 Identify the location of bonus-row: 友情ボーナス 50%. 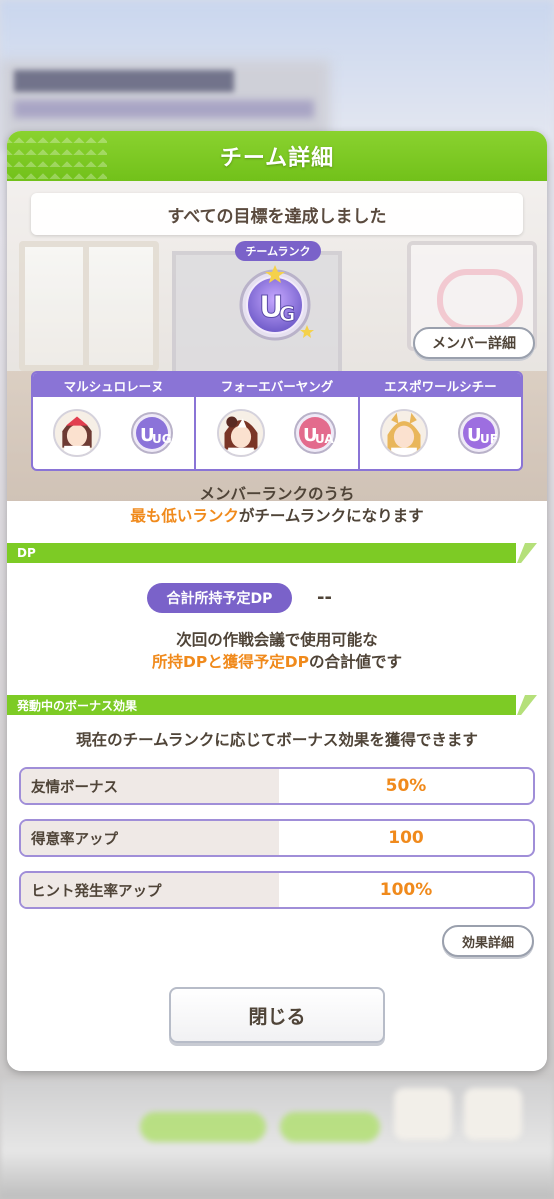
(277, 786).